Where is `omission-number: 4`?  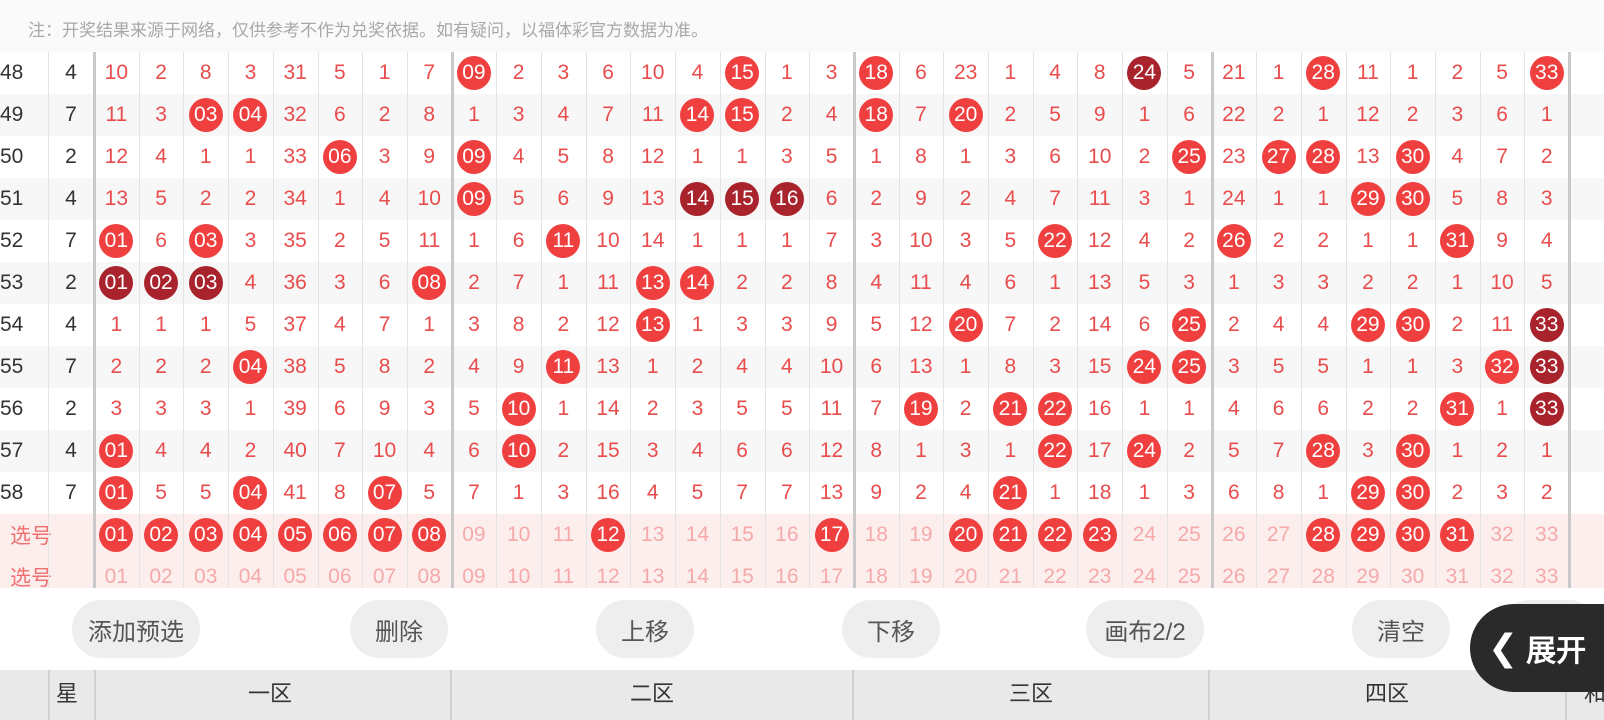
omission-number: 4 is located at coordinates (1144, 240).